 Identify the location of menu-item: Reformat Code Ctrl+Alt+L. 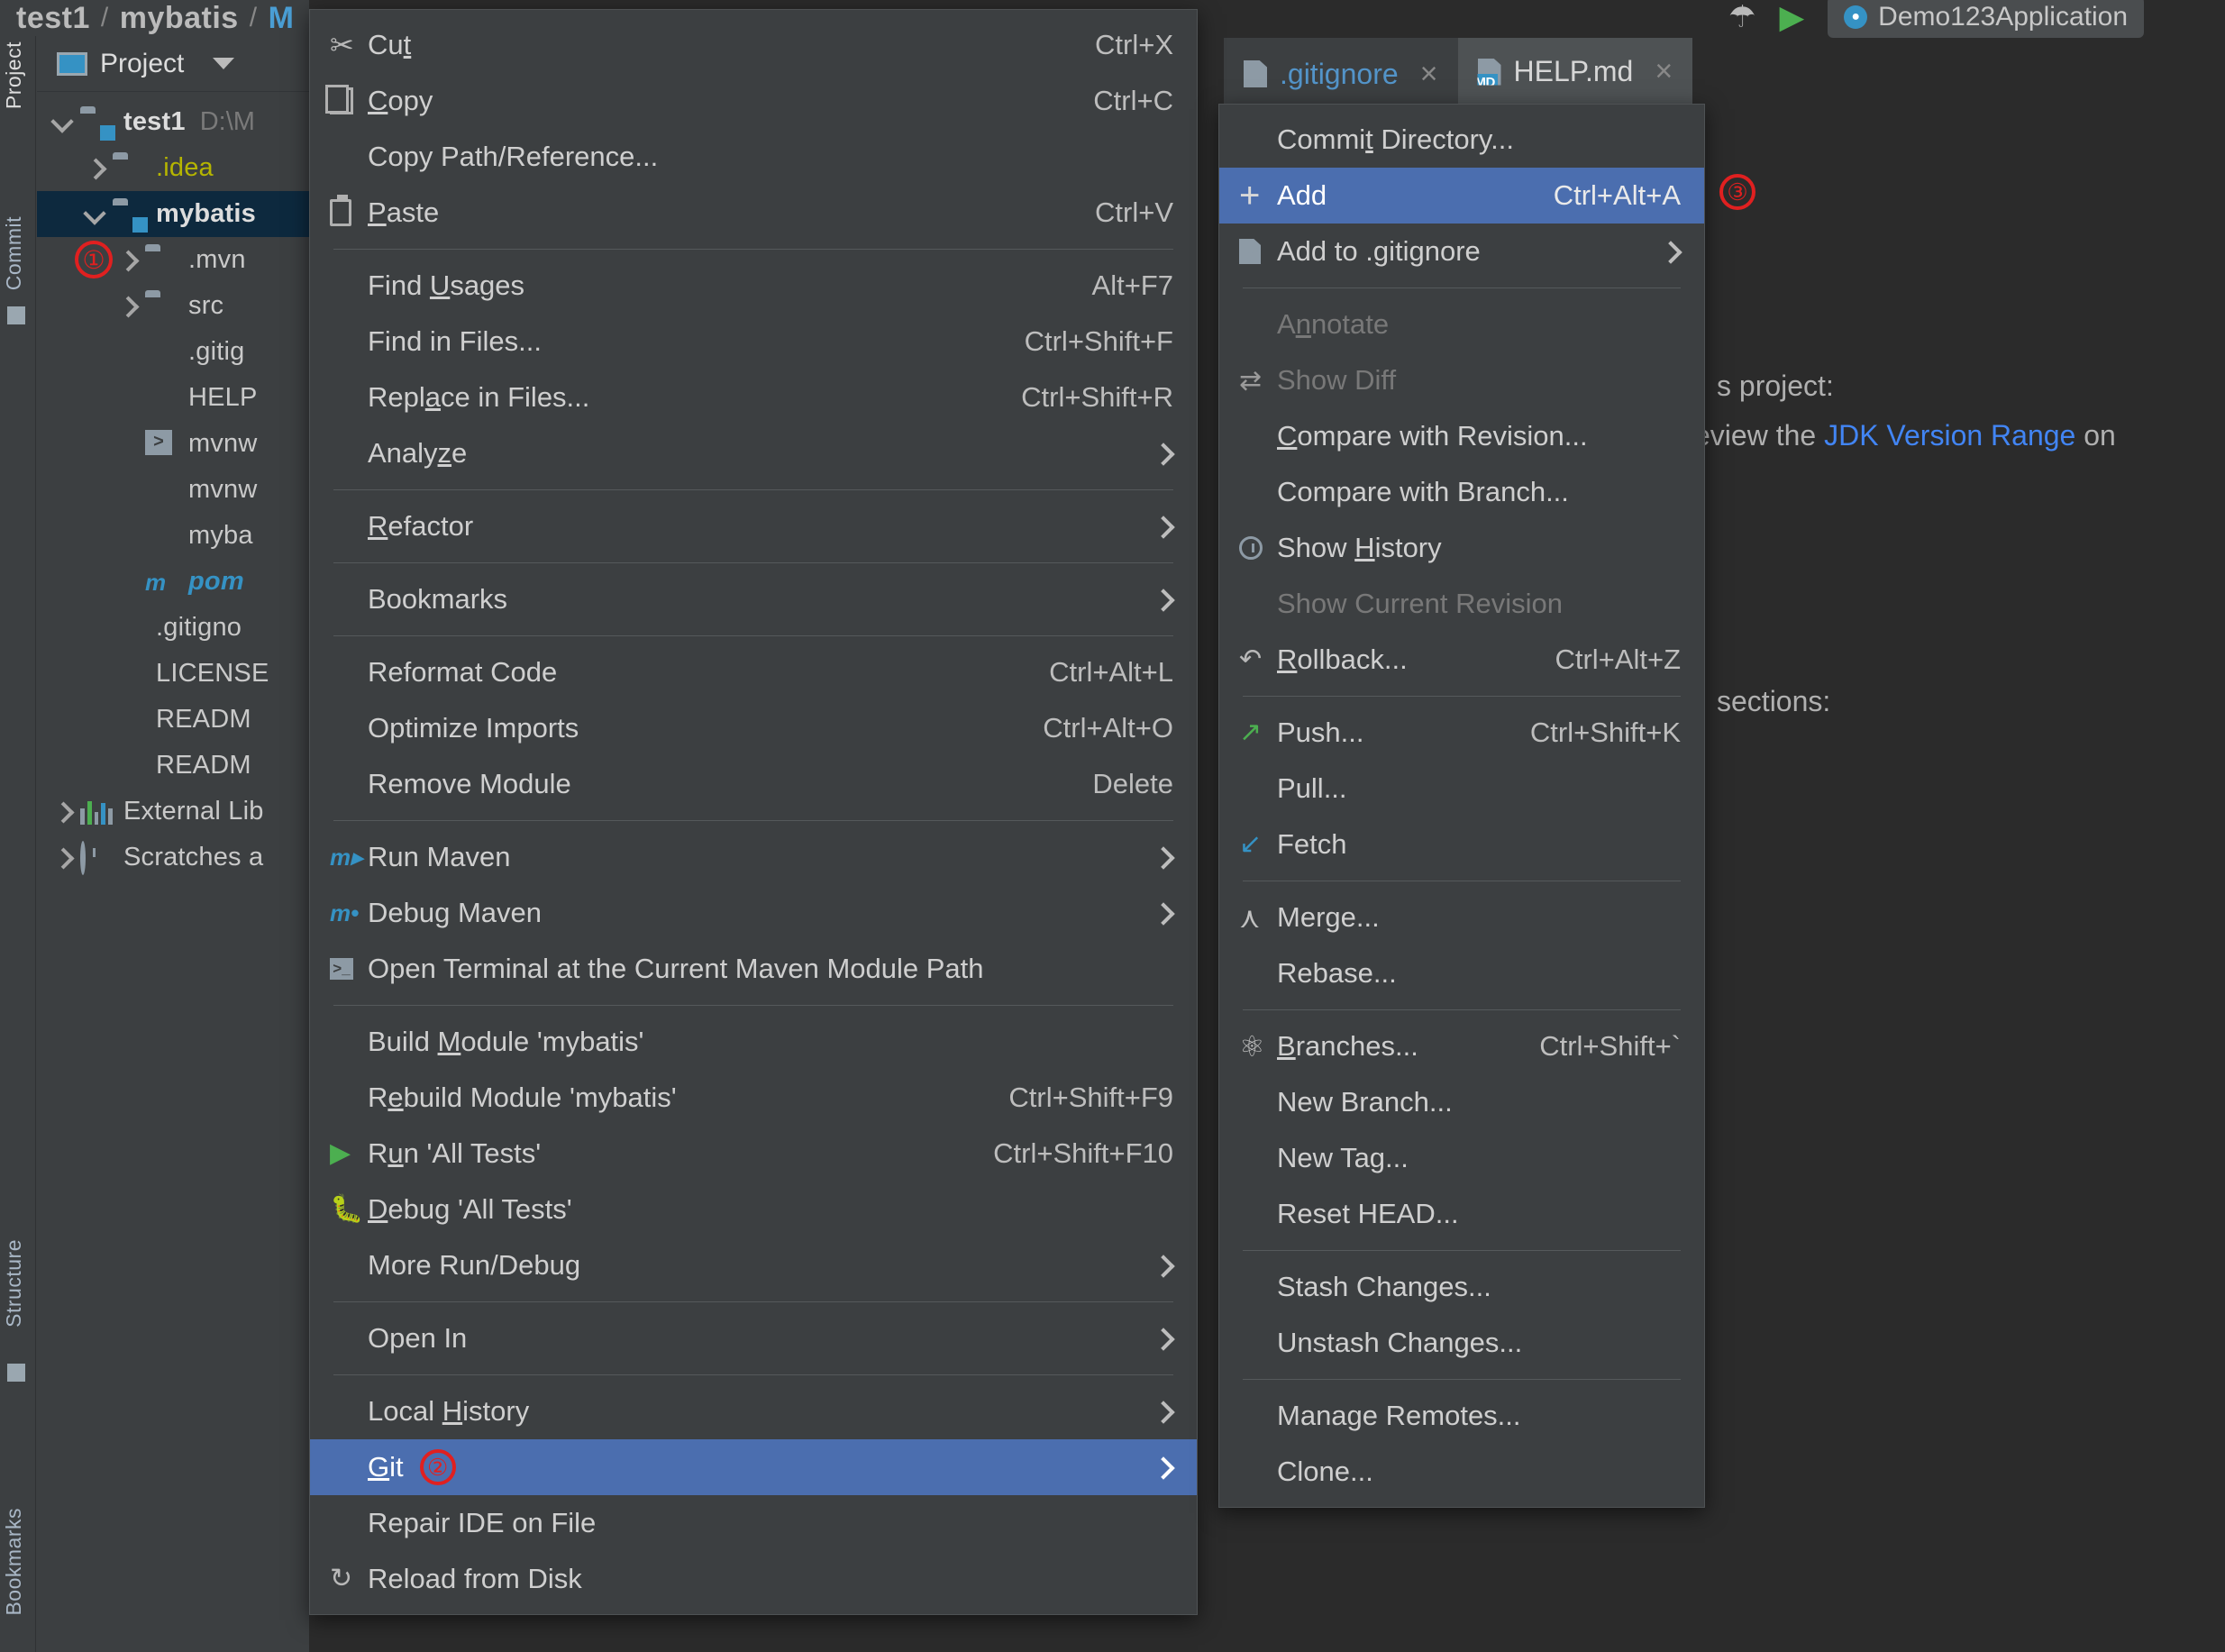
(754, 672).